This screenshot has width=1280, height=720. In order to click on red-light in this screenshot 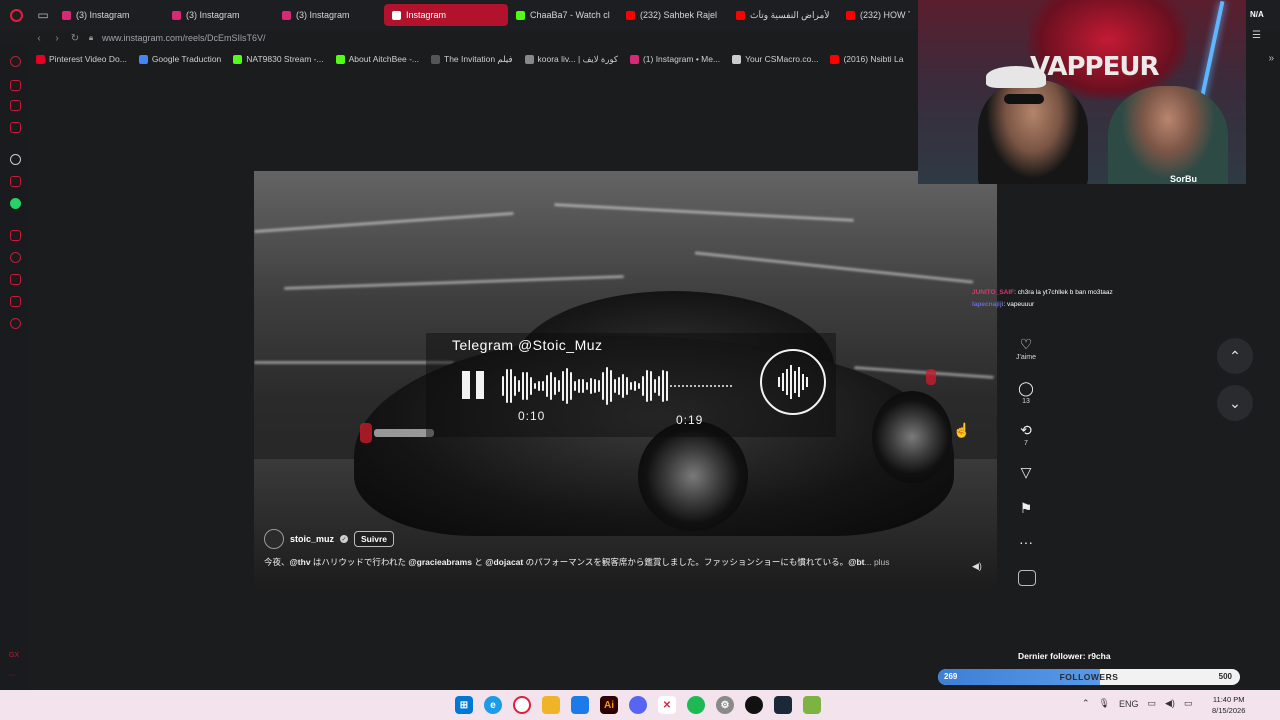, I will do `click(366, 433)`.